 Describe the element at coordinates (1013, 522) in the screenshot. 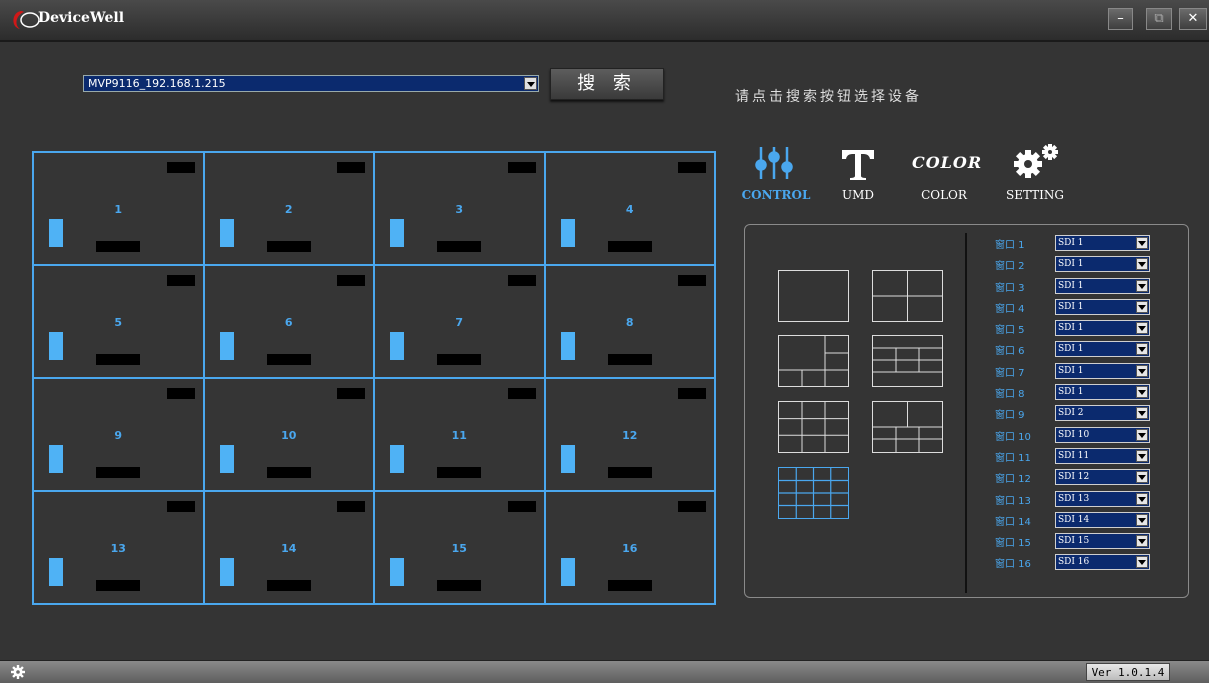

I see `window-row-label: 窗口 14` at that location.